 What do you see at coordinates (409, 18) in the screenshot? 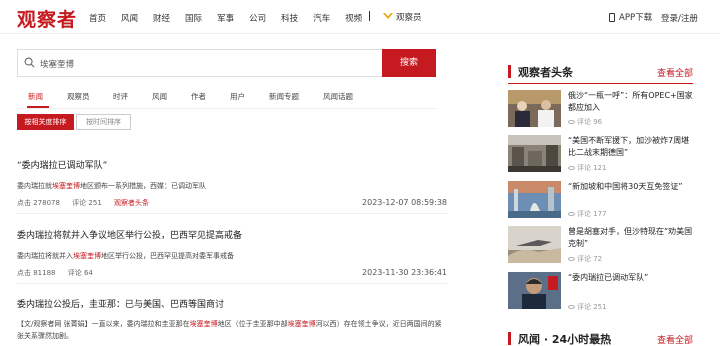
I see `vip-label: 观察员` at bounding box center [409, 18].